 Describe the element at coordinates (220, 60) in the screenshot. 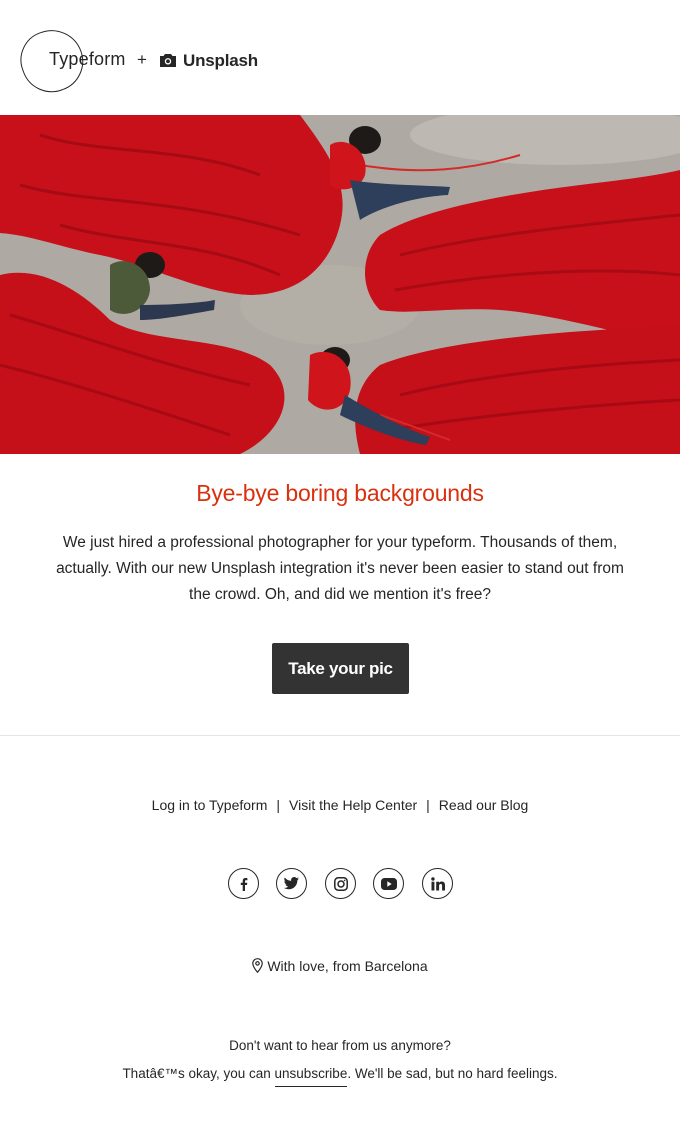

I see `unsplash-logo-text: Unsplash` at that location.